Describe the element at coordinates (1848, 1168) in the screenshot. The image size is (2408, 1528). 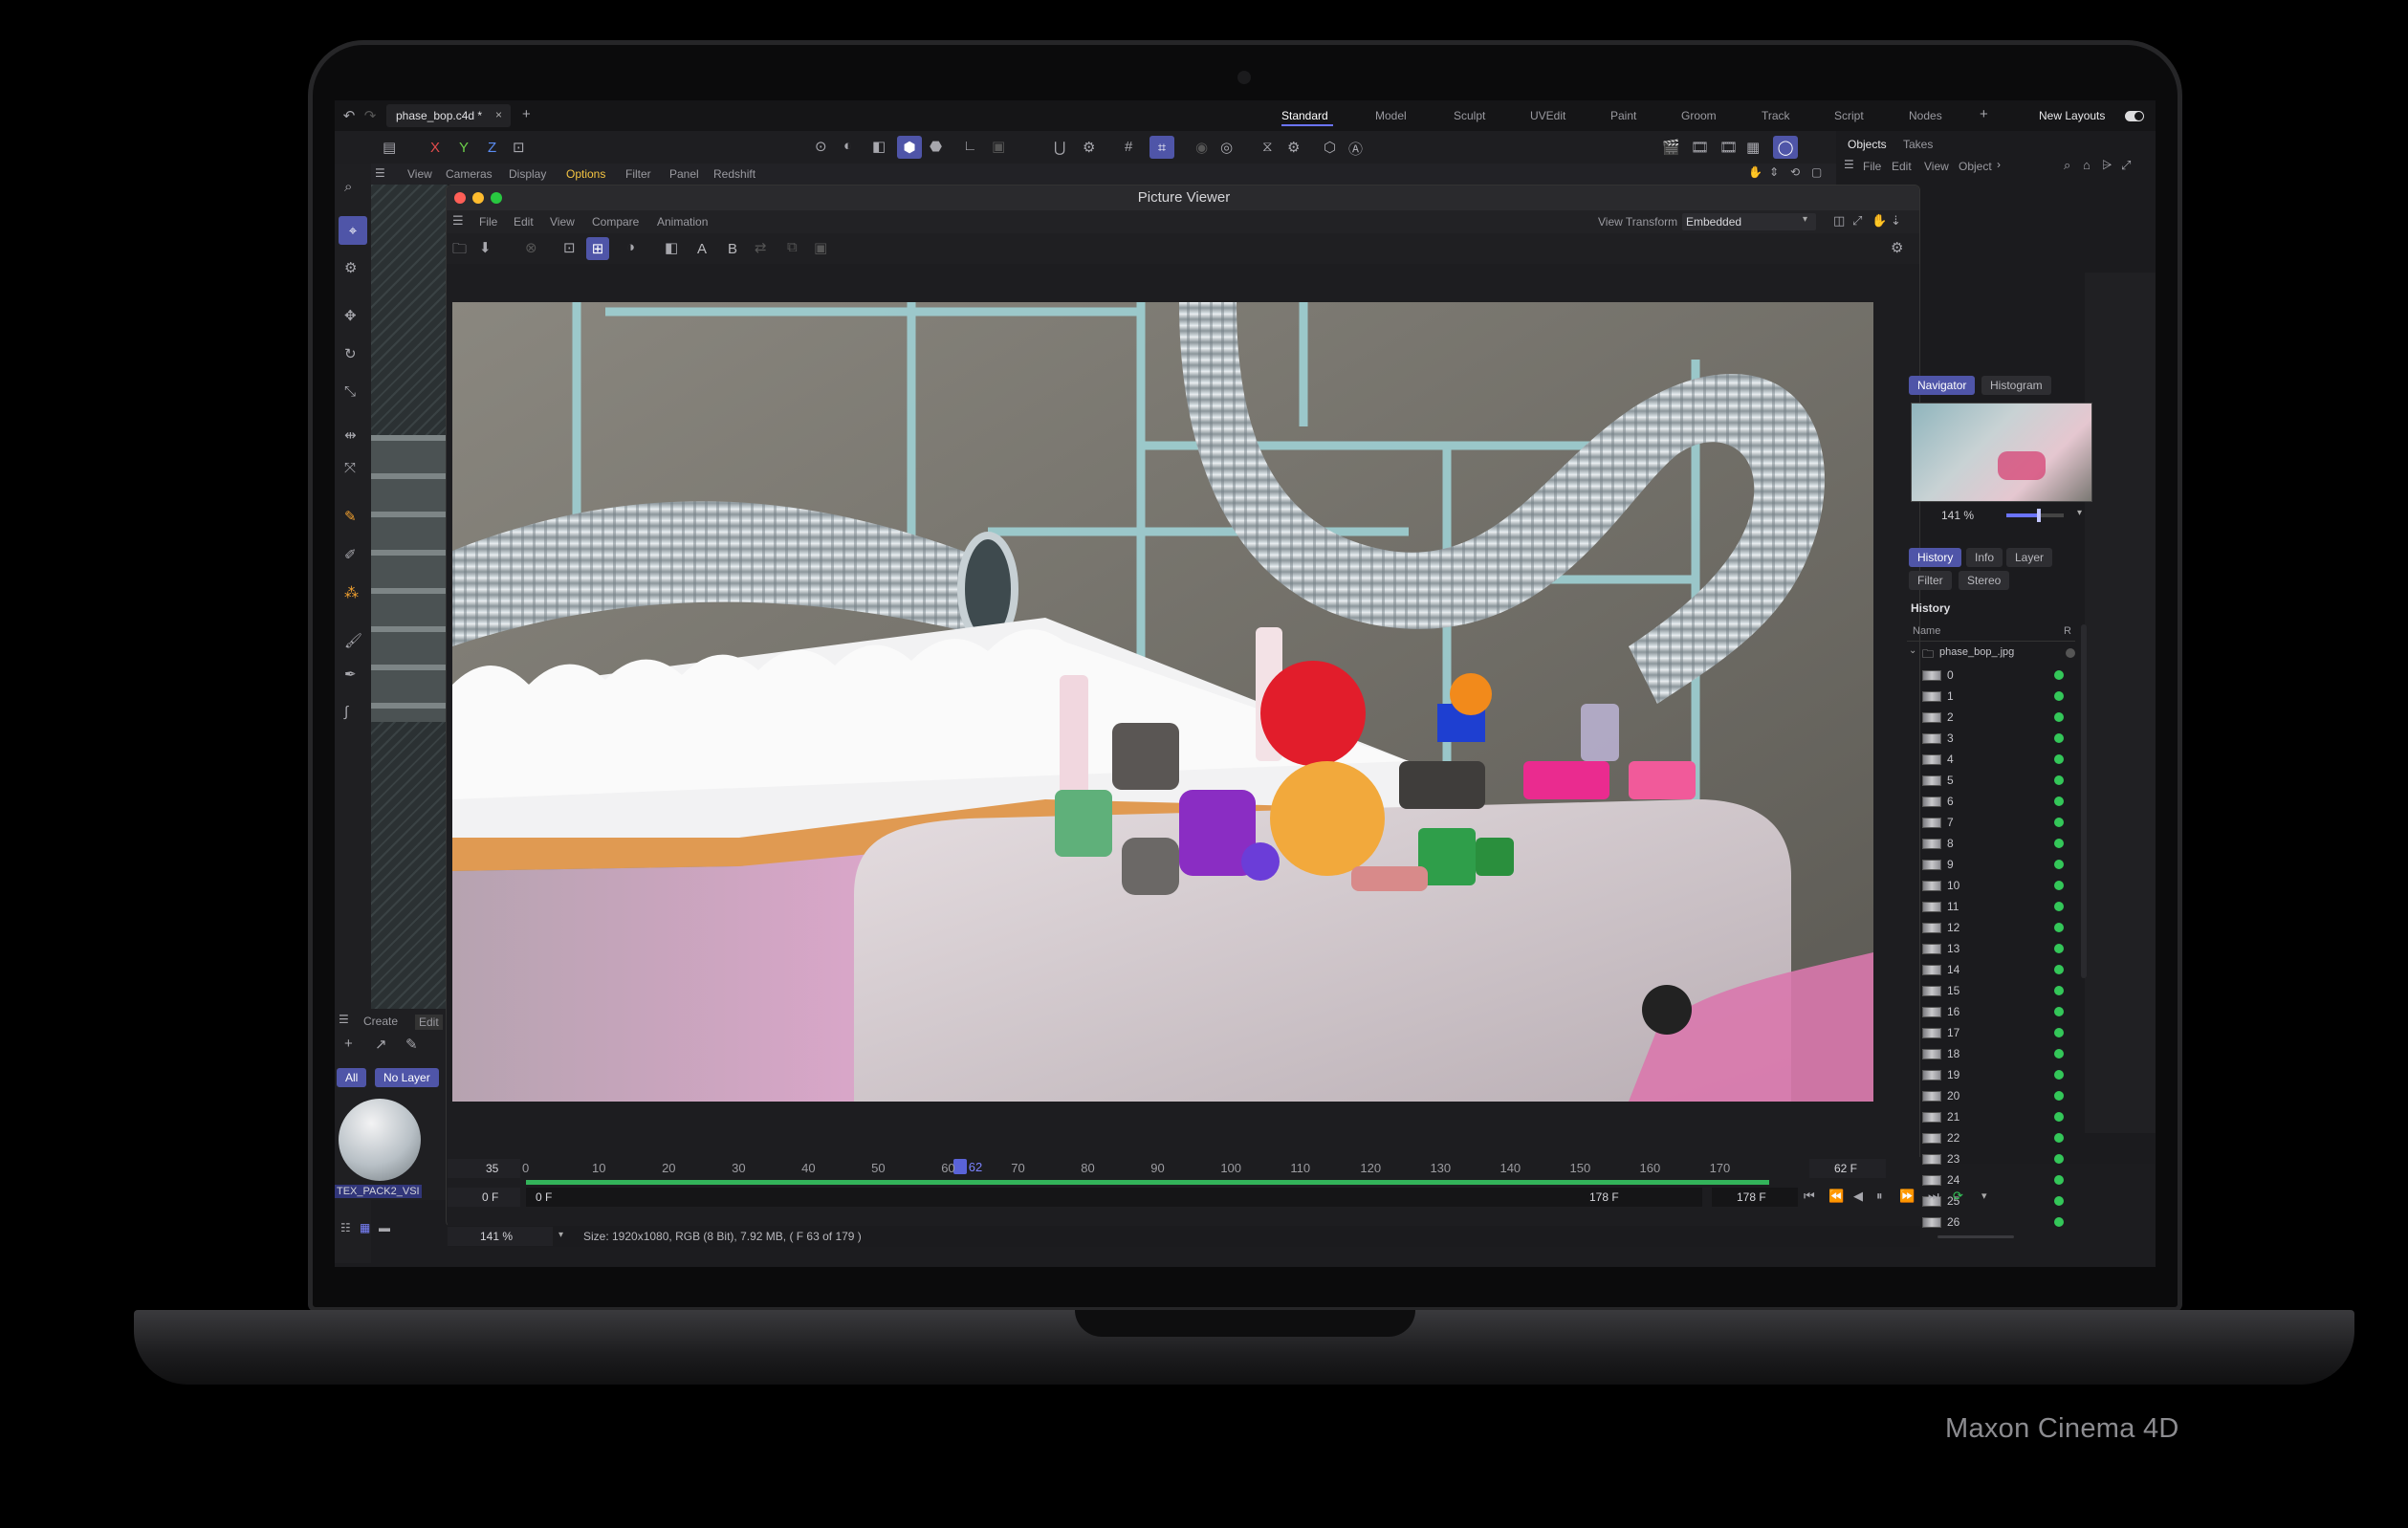
I see `frame-counter-right: 62 F` at that location.